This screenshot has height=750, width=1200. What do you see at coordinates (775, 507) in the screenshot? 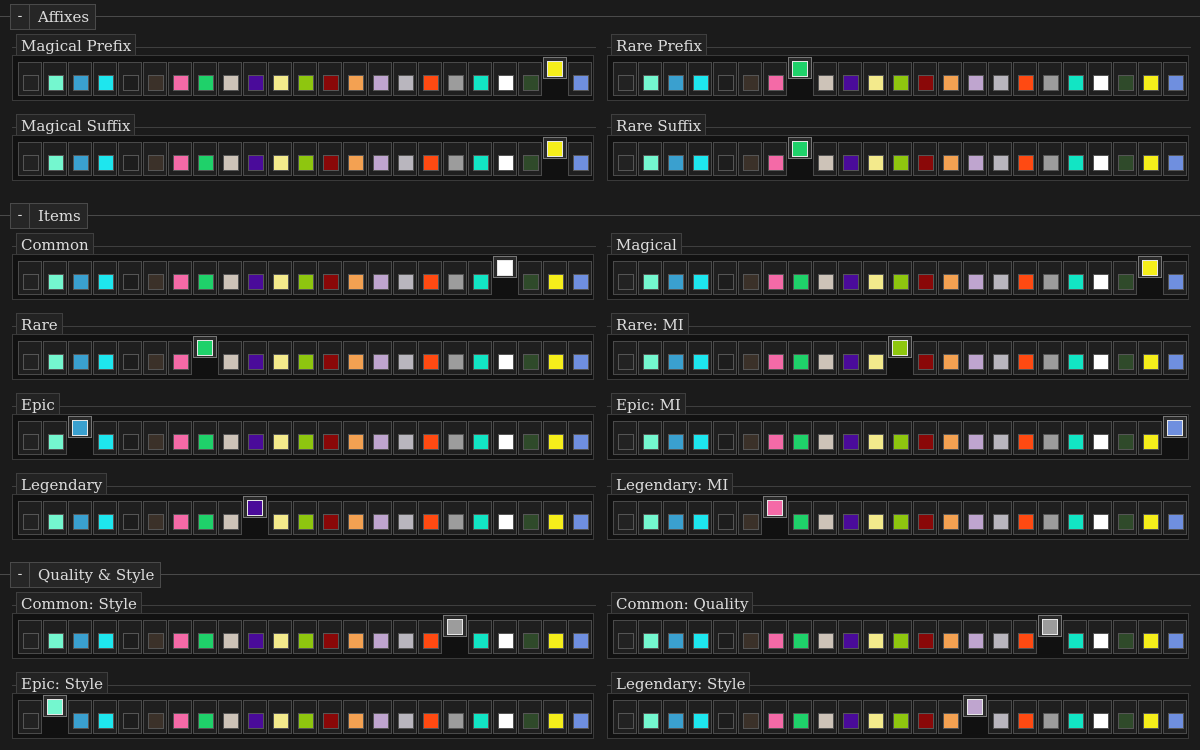
I see `color-swatch-pink-selected` at bounding box center [775, 507].